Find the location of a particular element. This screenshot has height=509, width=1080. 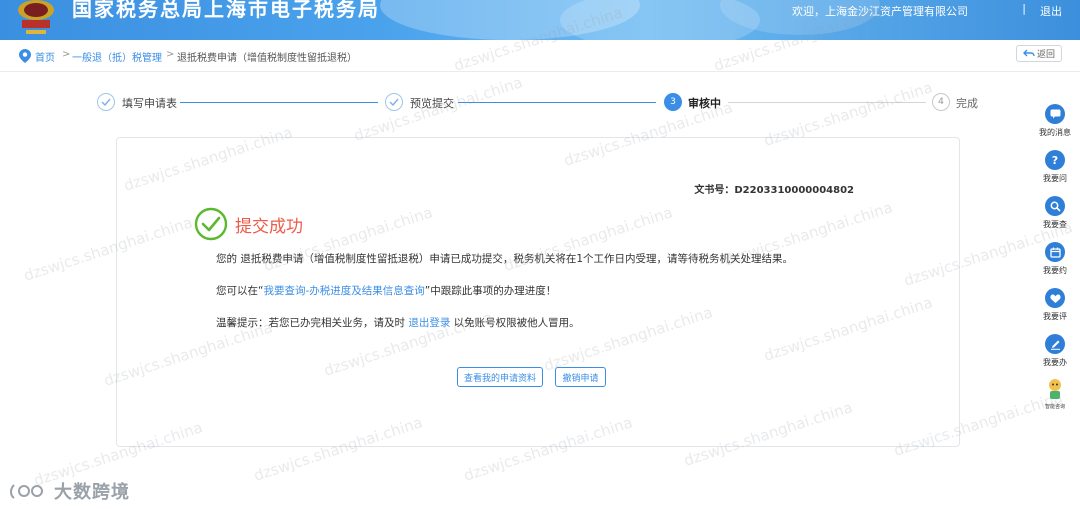

sidebar-label: 智能咨询 is located at coordinates (1054, 407).